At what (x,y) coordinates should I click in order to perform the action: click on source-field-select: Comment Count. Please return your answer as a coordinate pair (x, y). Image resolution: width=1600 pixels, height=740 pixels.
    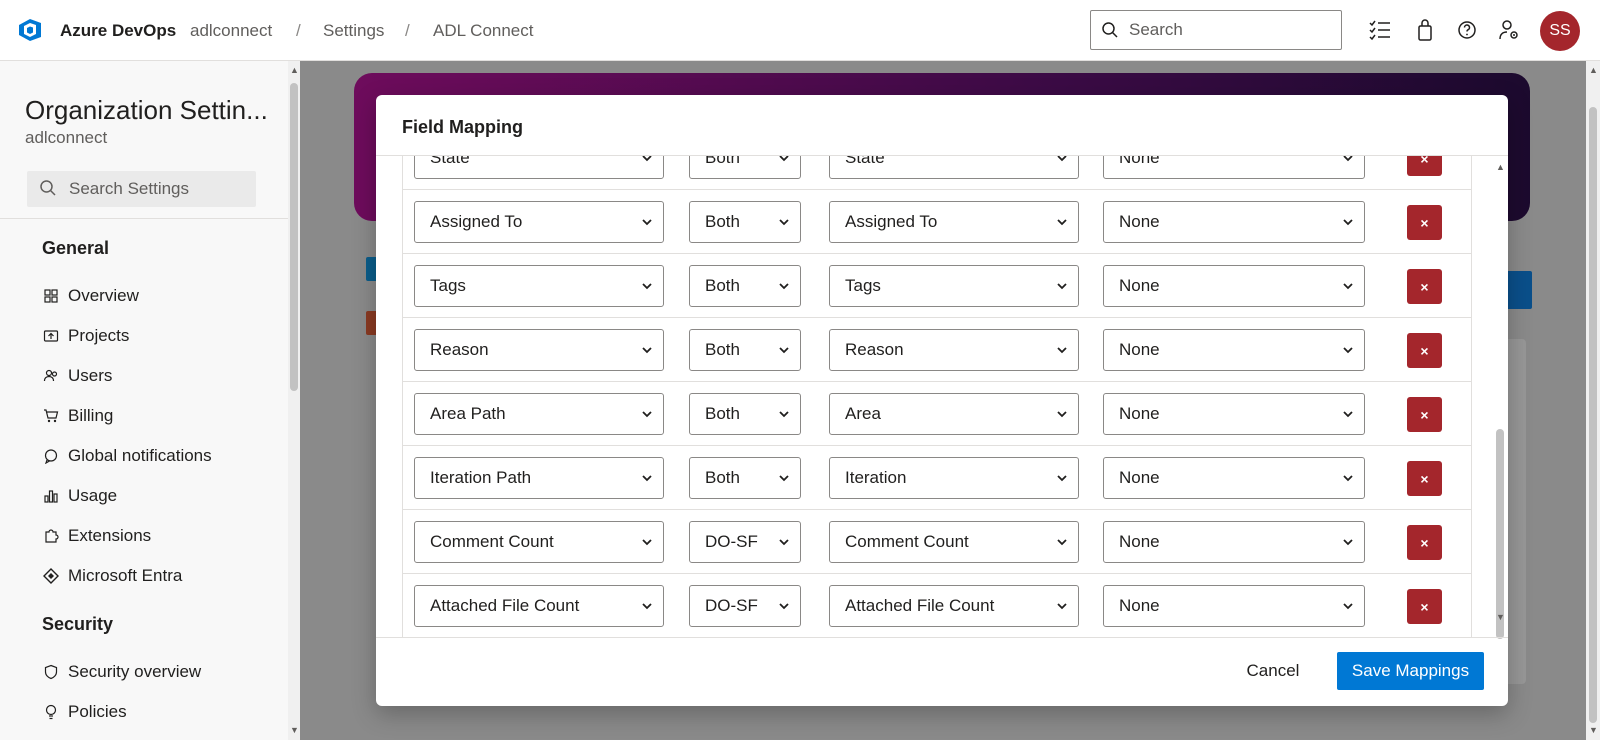
    Looking at the image, I should click on (539, 542).